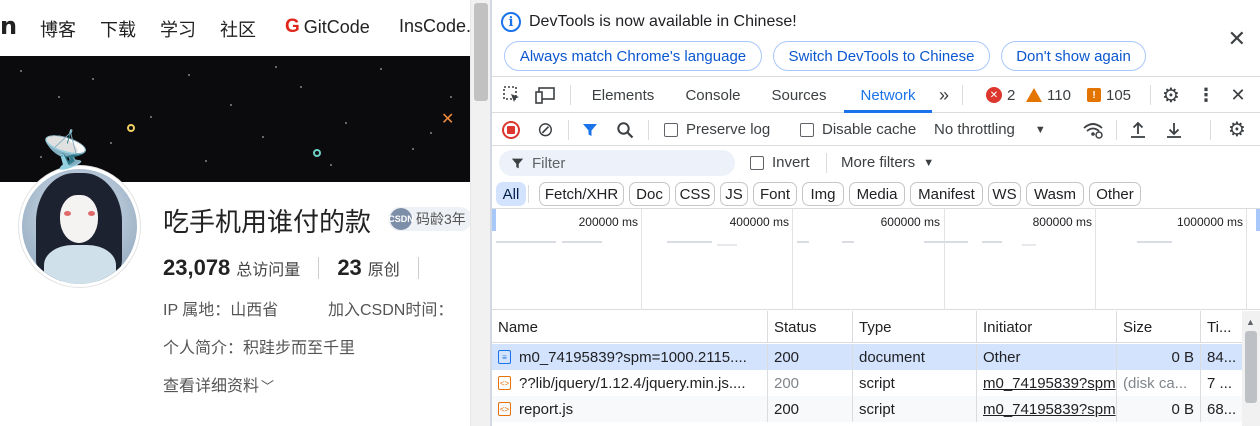 The image size is (1260, 426). What do you see at coordinates (1047, 327) in the screenshot?
I see `column-initiator: Initiator` at bounding box center [1047, 327].